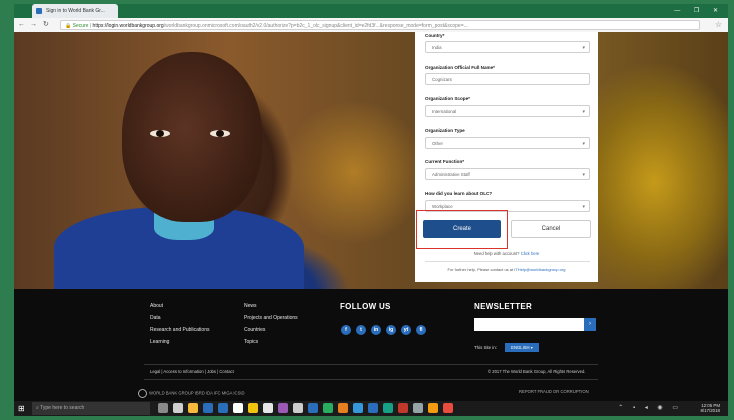 The width and height of the screenshot is (734, 420). What do you see at coordinates (220, 133) in the screenshot?
I see `hero-eye-right` at bounding box center [220, 133].